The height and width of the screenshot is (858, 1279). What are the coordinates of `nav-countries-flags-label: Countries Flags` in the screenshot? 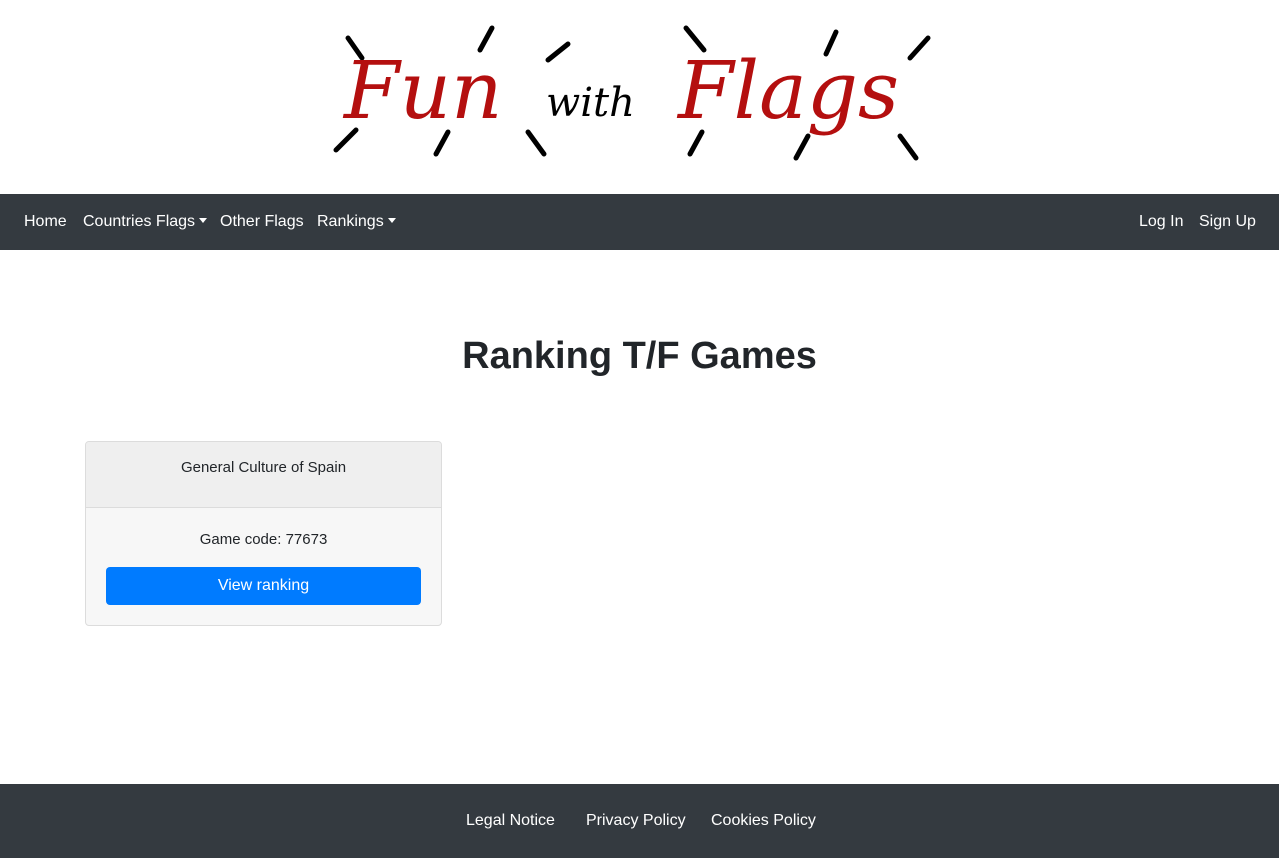 It's located at (139, 221).